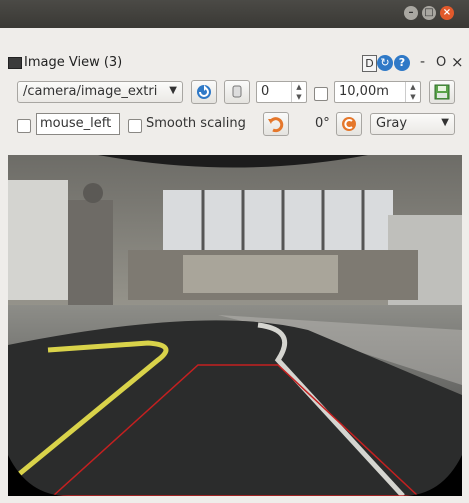  Describe the element at coordinates (135, 126) in the screenshot. I see `smooth-scaling-checkbox` at that location.